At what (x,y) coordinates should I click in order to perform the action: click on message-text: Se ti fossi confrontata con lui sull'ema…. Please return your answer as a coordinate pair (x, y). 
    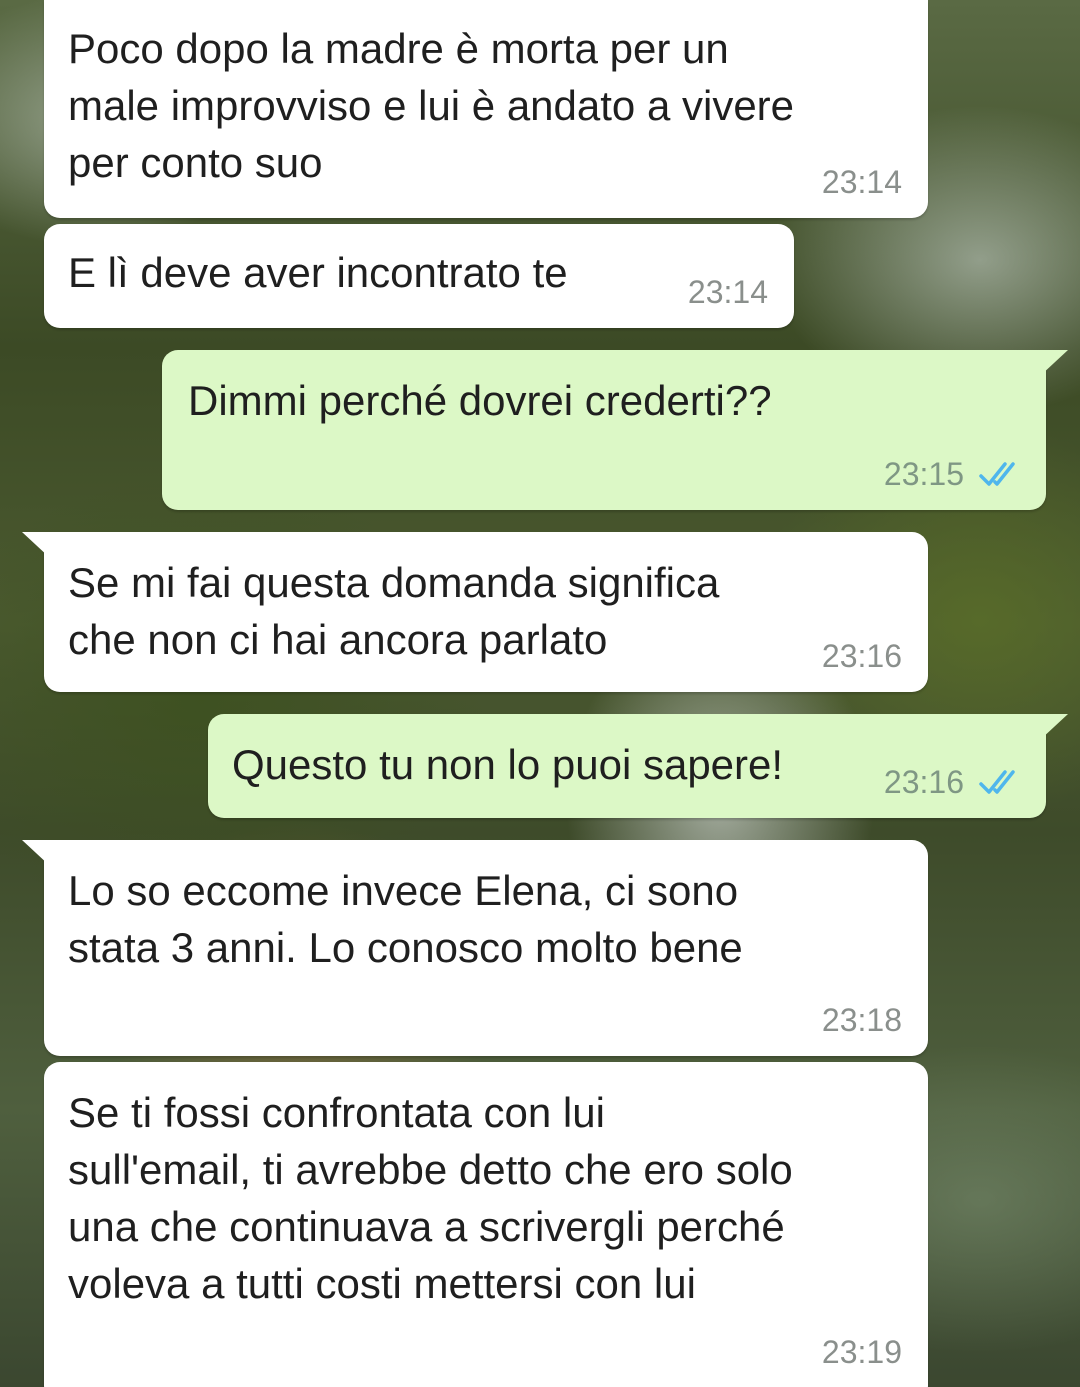
    Looking at the image, I should click on (430, 1198).